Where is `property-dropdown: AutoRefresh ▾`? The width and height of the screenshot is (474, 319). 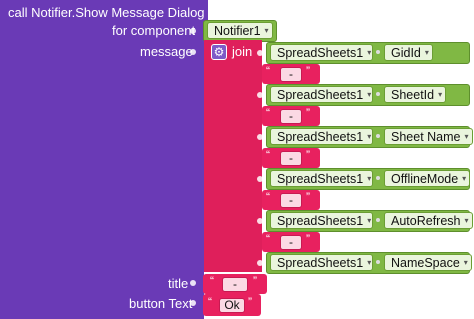
property-dropdown: AutoRefresh ▾ is located at coordinates (428, 220).